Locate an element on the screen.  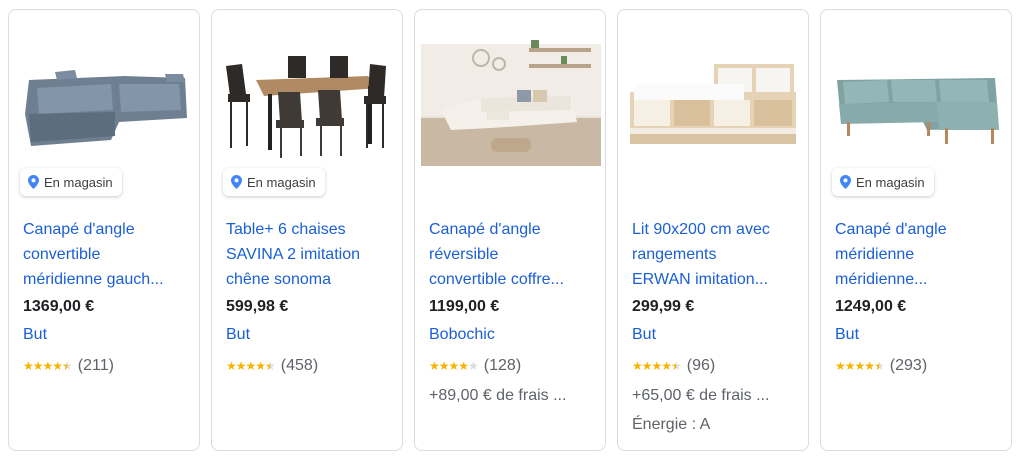
product-price: 1369,00 € is located at coordinates (59, 306).